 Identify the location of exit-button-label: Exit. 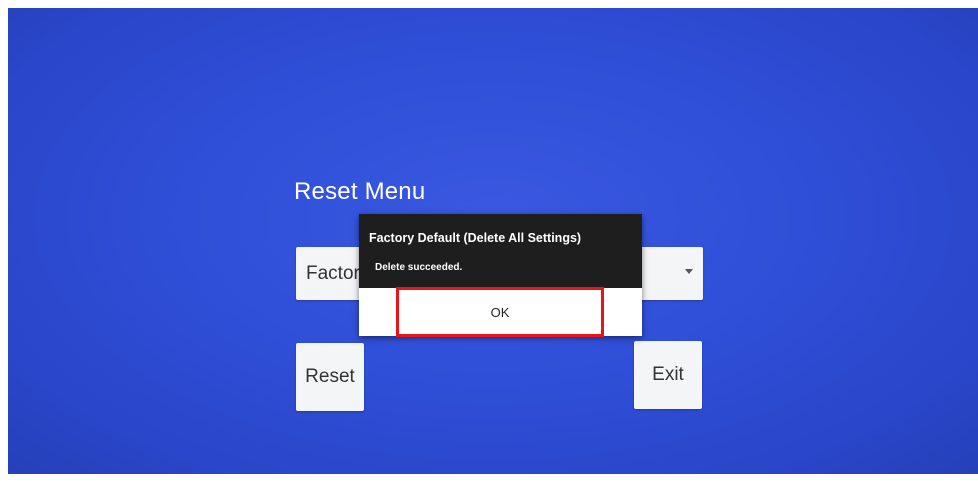
(668, 374).